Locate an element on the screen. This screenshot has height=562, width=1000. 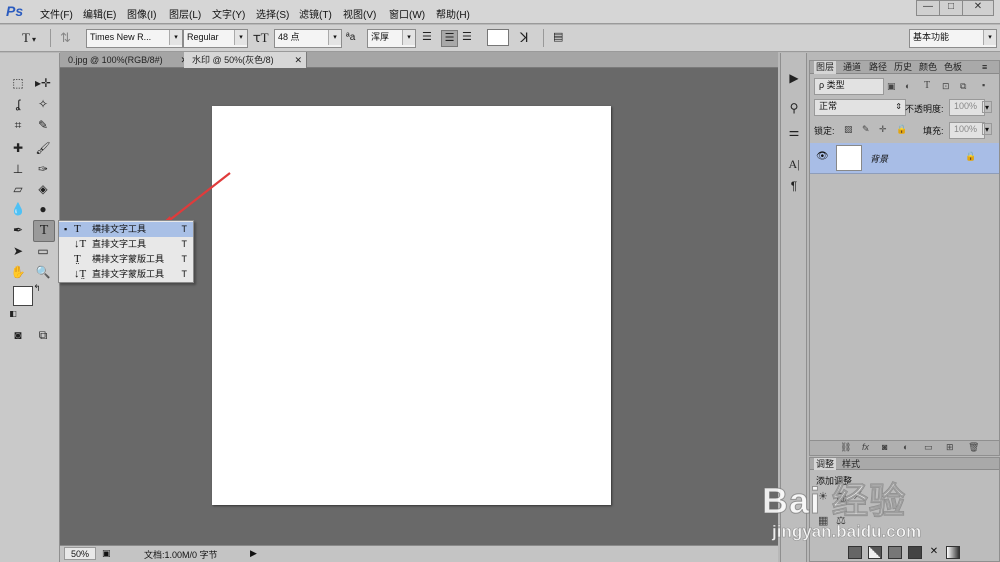
screen-mode-icon: ⧉ is located at coordinates (43, 335).